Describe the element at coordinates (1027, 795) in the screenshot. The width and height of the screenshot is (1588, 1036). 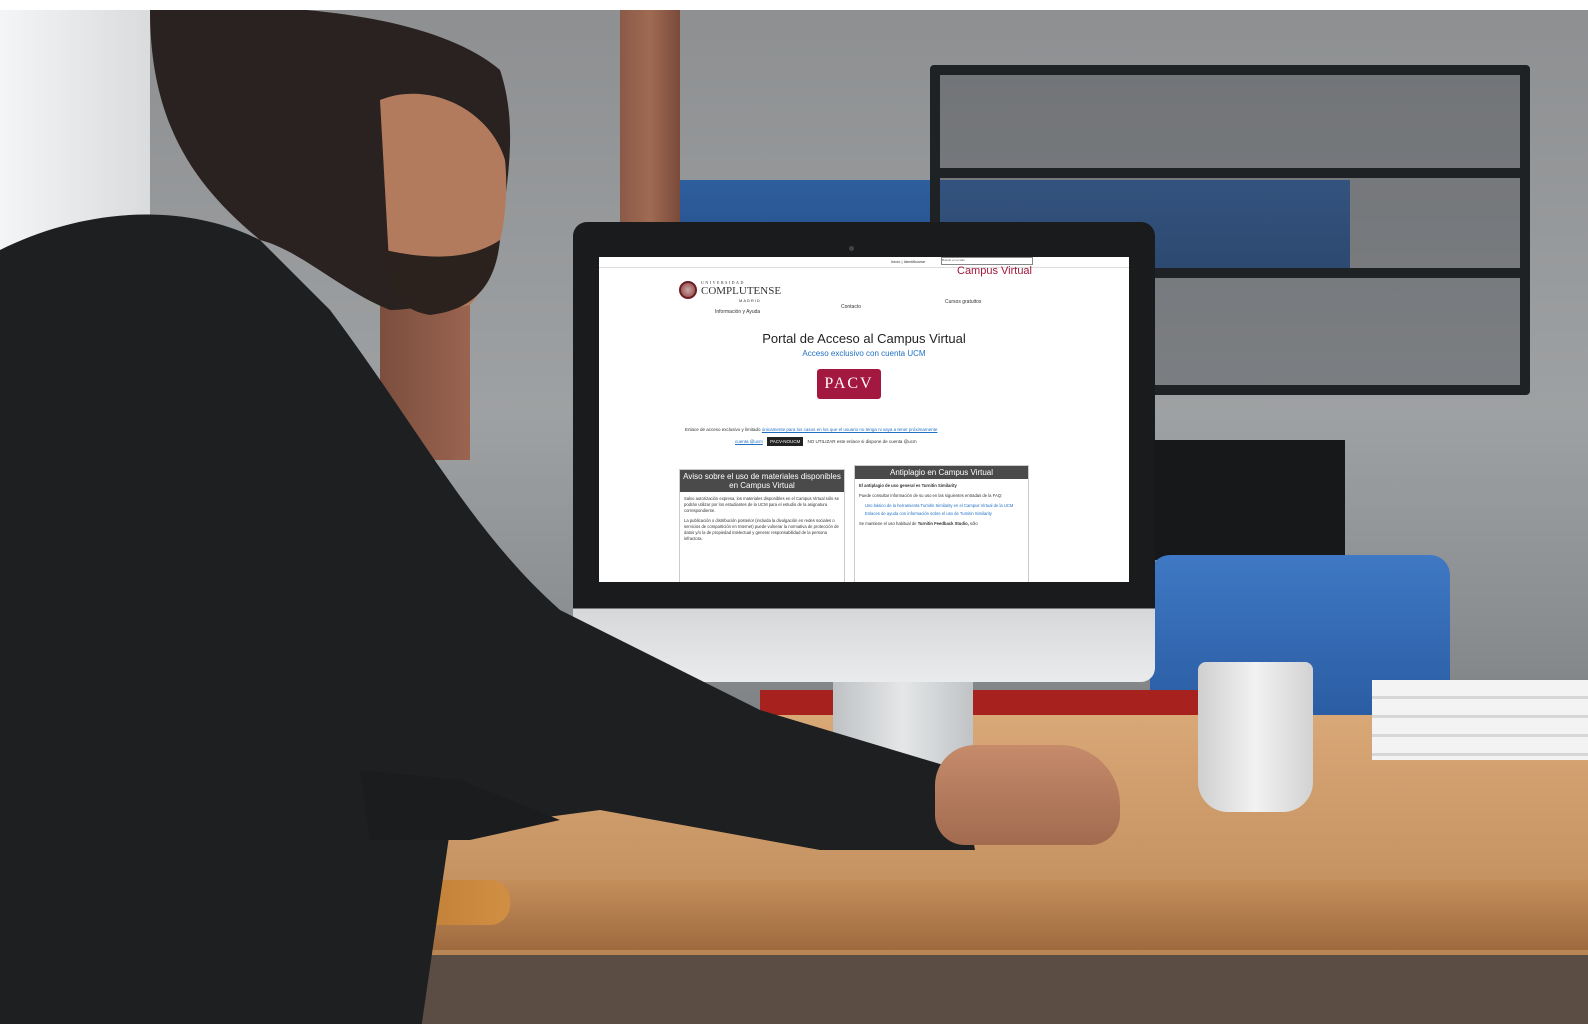
I see `hand-on-mouse` at that location.